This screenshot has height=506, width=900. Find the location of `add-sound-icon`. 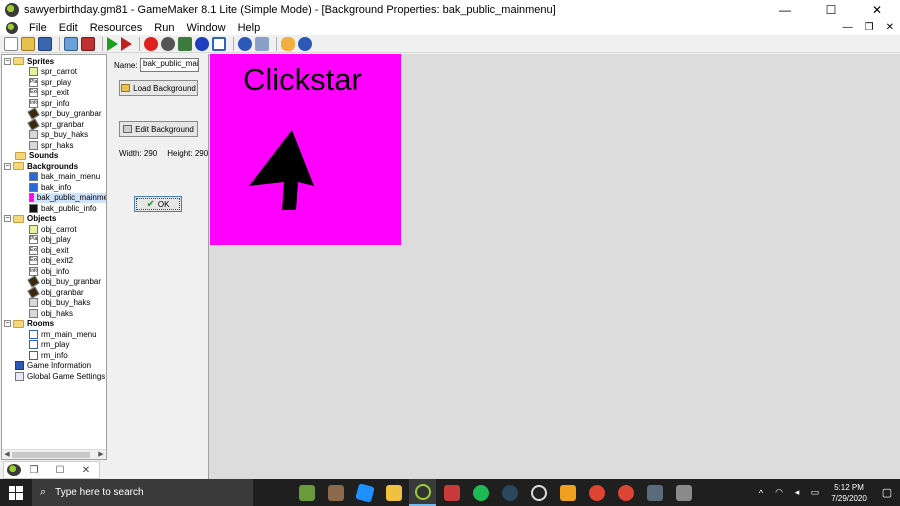

add-sound-icon is located at coordinates (168, 43).